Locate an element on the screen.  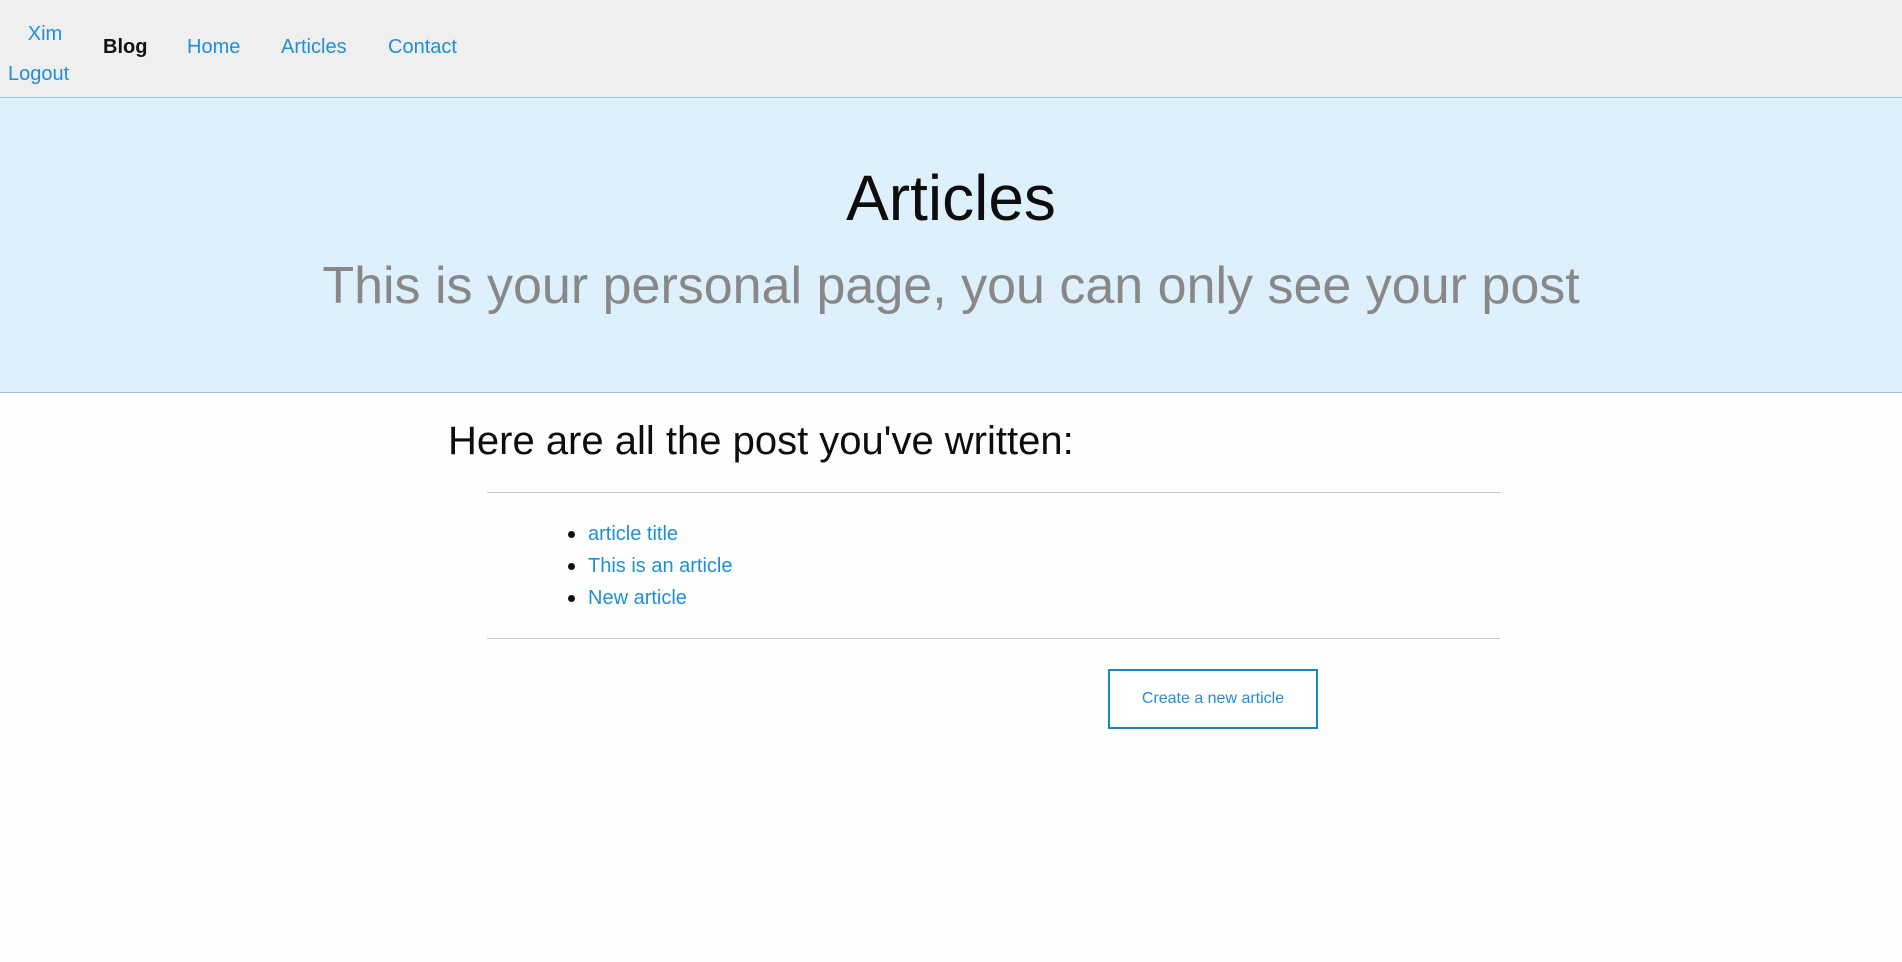
nav-articles-link: Articles is located at coordinates (314, 47).